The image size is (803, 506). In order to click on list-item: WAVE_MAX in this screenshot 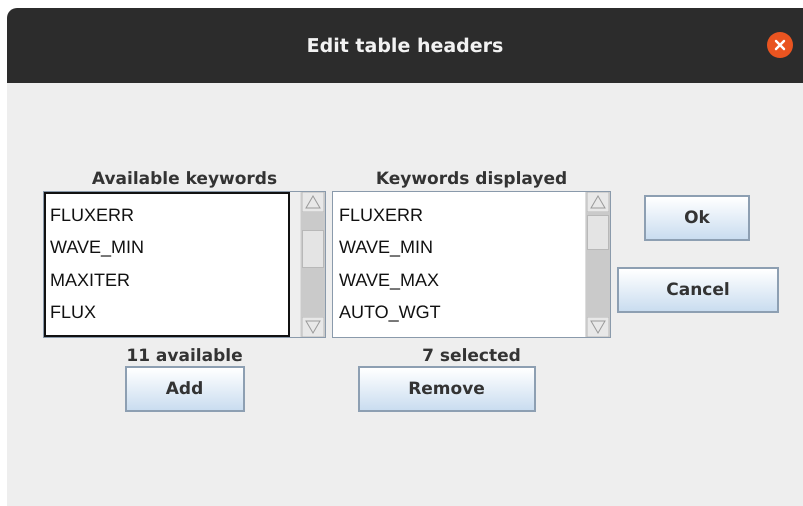, I will do `click(459, 280)`.